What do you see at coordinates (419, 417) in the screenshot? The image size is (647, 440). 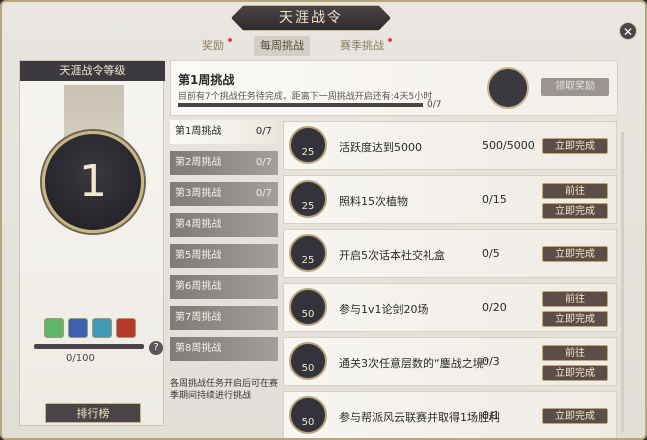 I see `task-name: 参与帮派风云联赛并取得1场胜利` at bounding box center [419, 417].